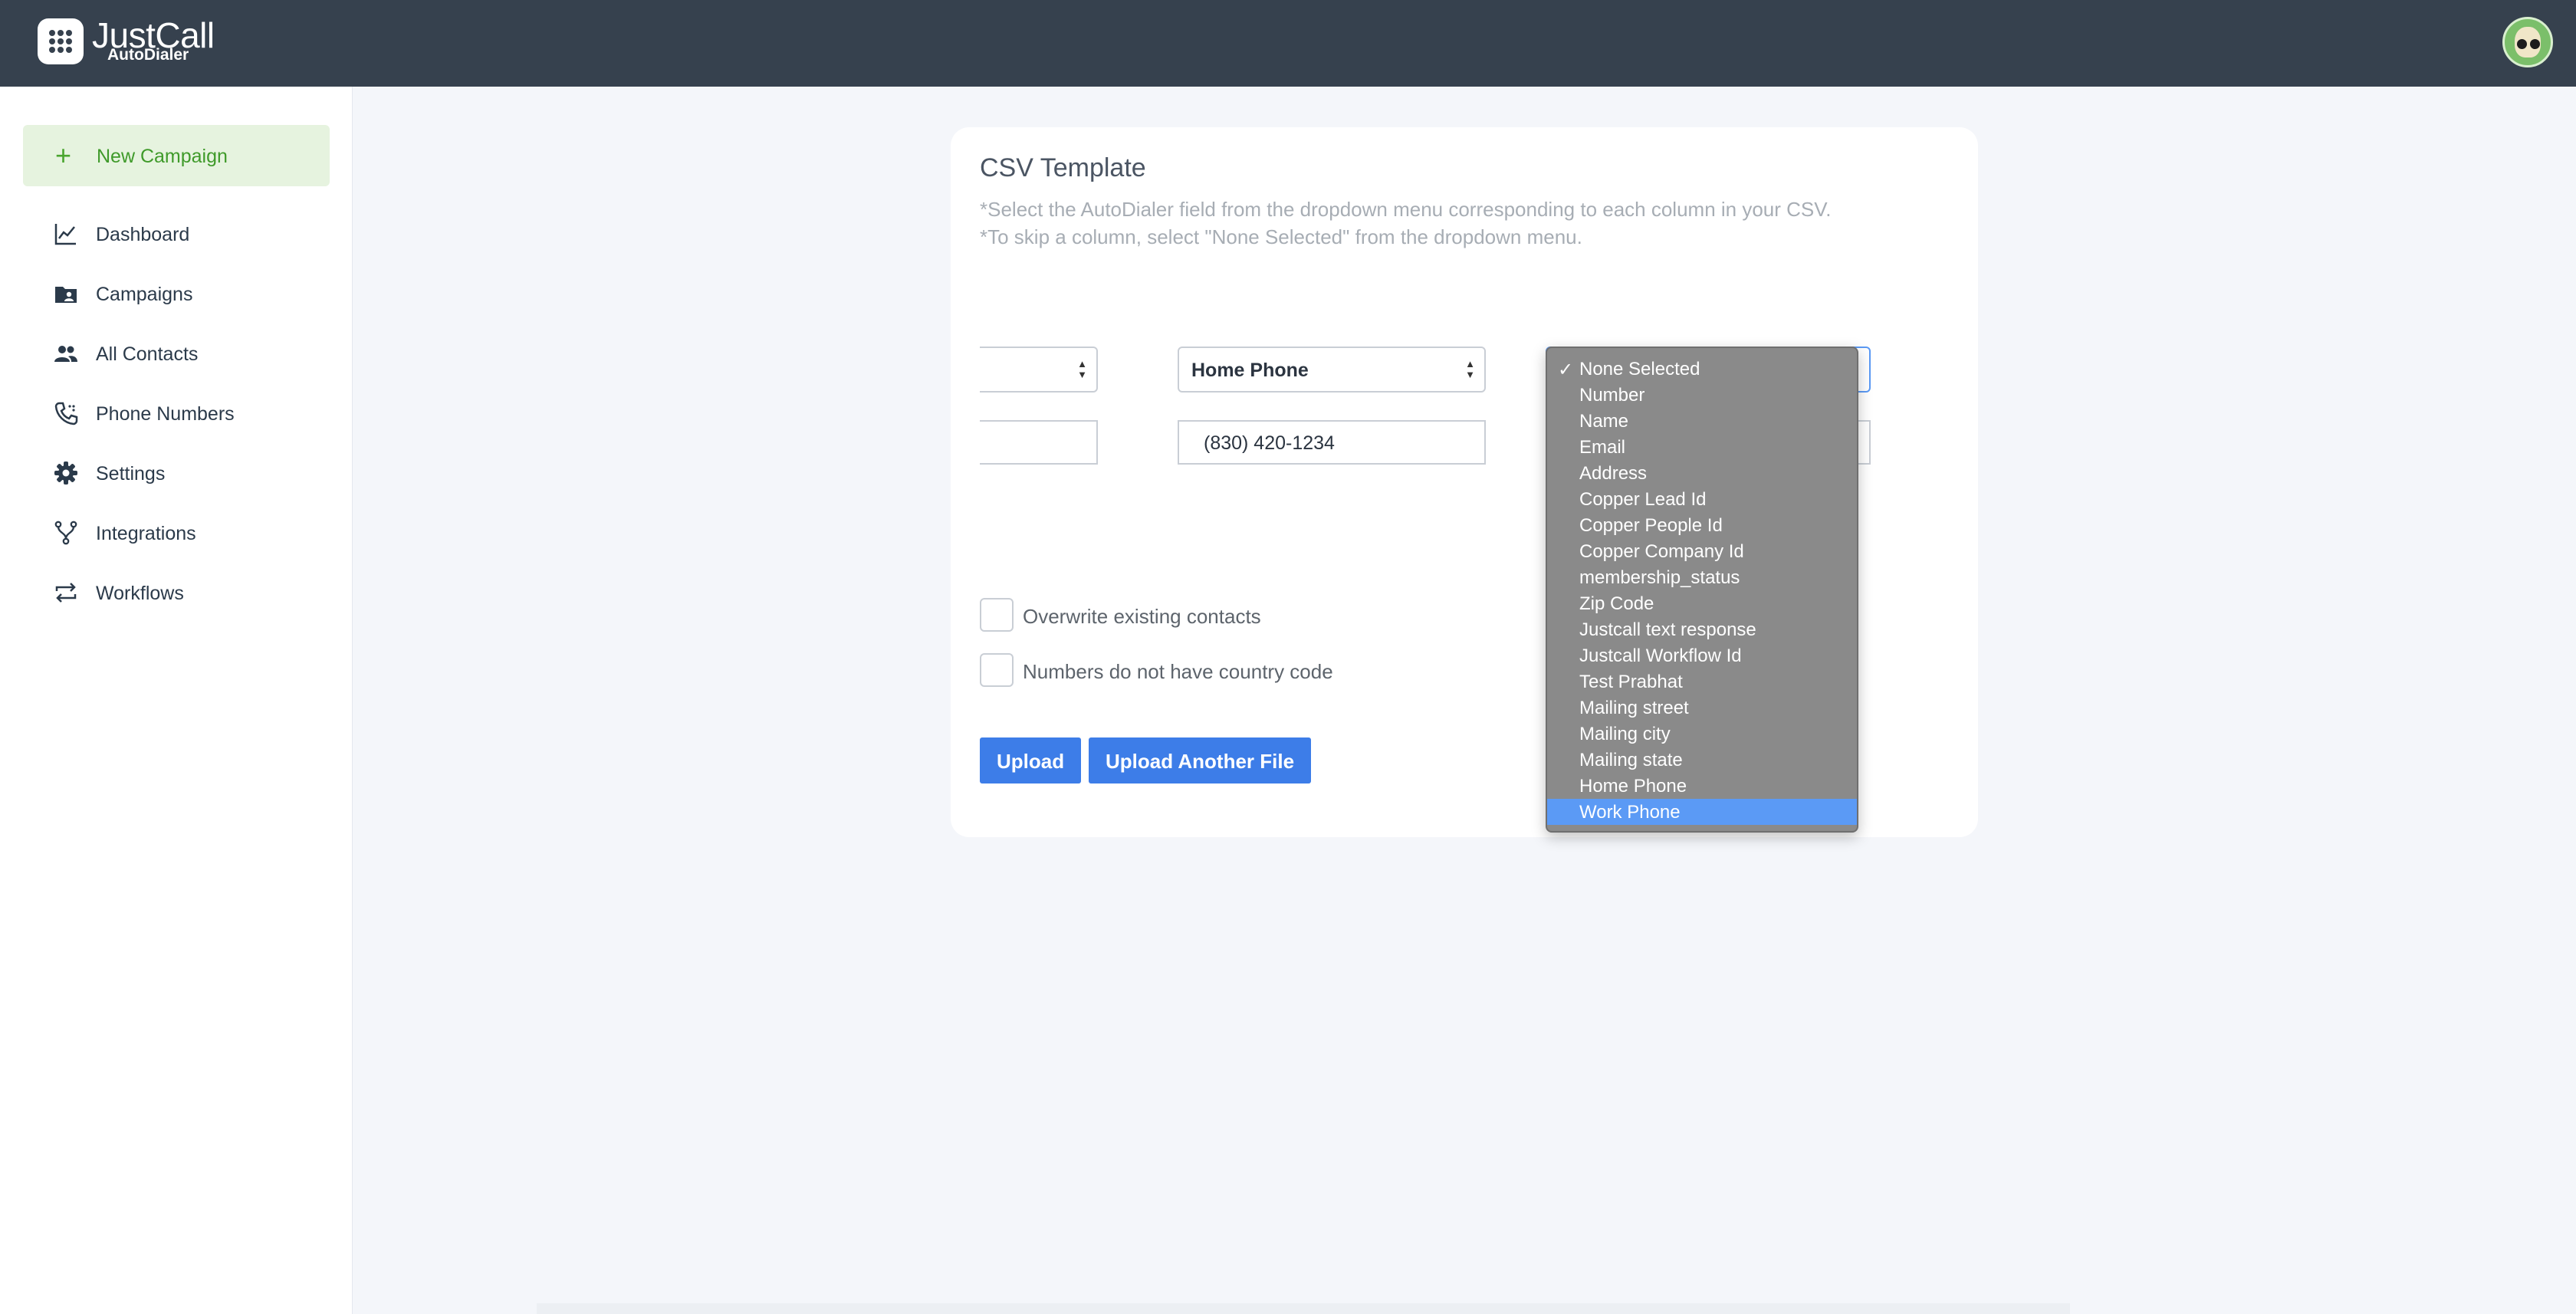  What do you see at coordinates (1039, 442) in the screenshot?
I see `column-1-sample-value` at bounding box center [1039, 442].